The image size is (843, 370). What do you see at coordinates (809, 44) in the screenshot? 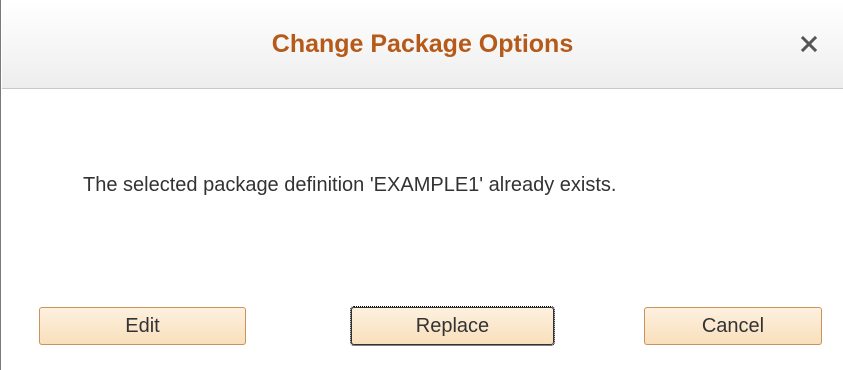
I see `close-icon` at bounding box center [809, 44].